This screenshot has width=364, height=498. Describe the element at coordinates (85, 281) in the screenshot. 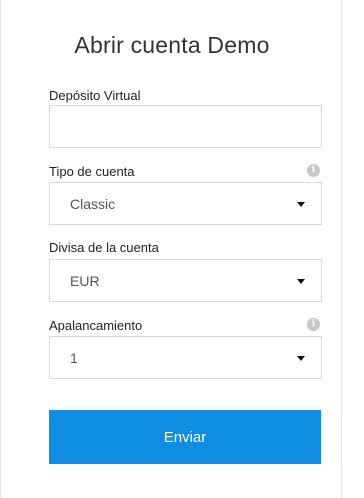

I see `currency-value: EUR` at that location.